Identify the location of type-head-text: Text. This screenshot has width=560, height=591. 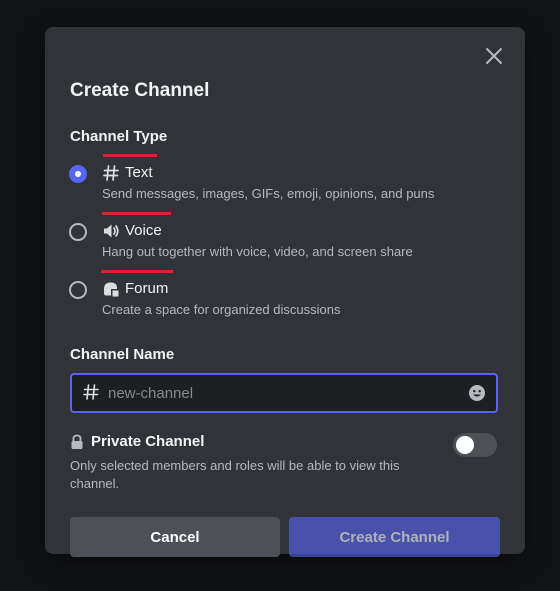
(127, 173).